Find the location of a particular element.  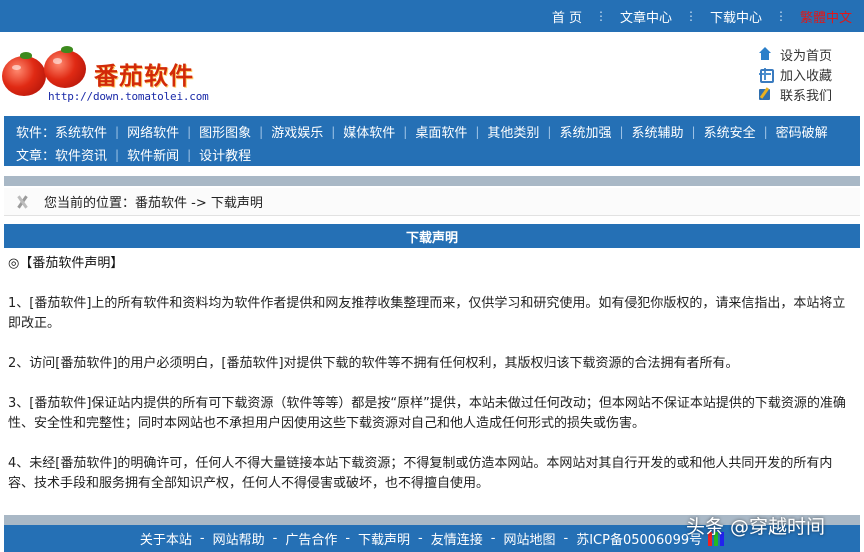

top-nav: 首 页 ⋮ 文章中心 ⋮ 下载中心 ⋮ 繁體中文 is located at coordinates (702, 16).